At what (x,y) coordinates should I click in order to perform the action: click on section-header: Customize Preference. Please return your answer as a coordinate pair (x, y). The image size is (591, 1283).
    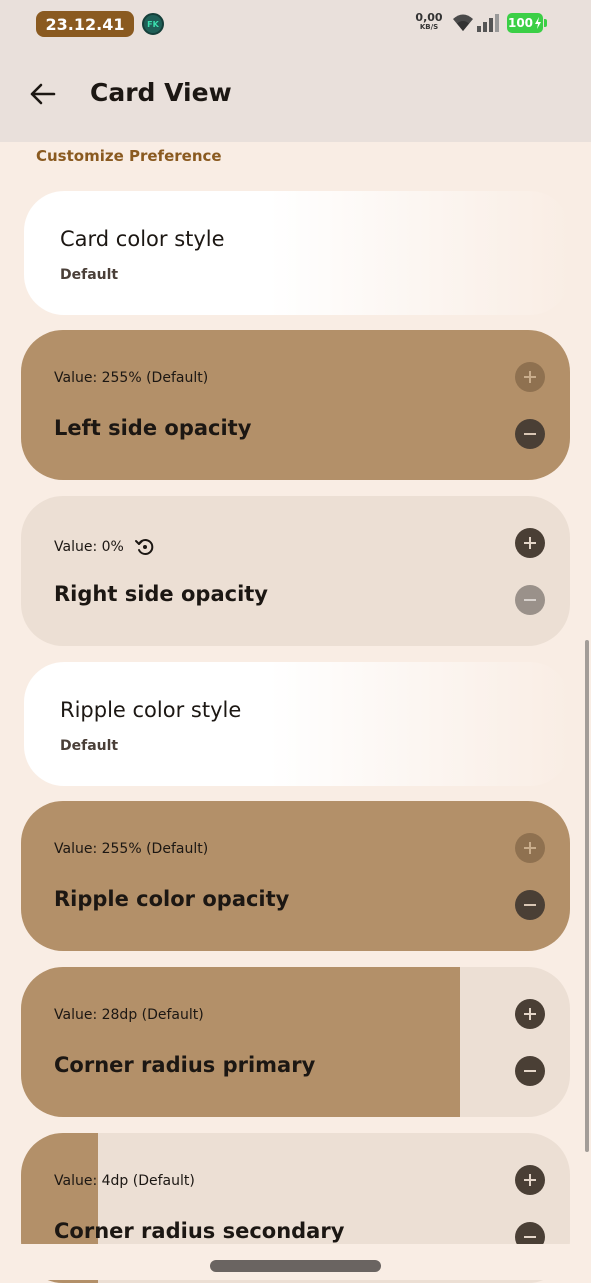
    Looking at the image, I should click on (129, 156).